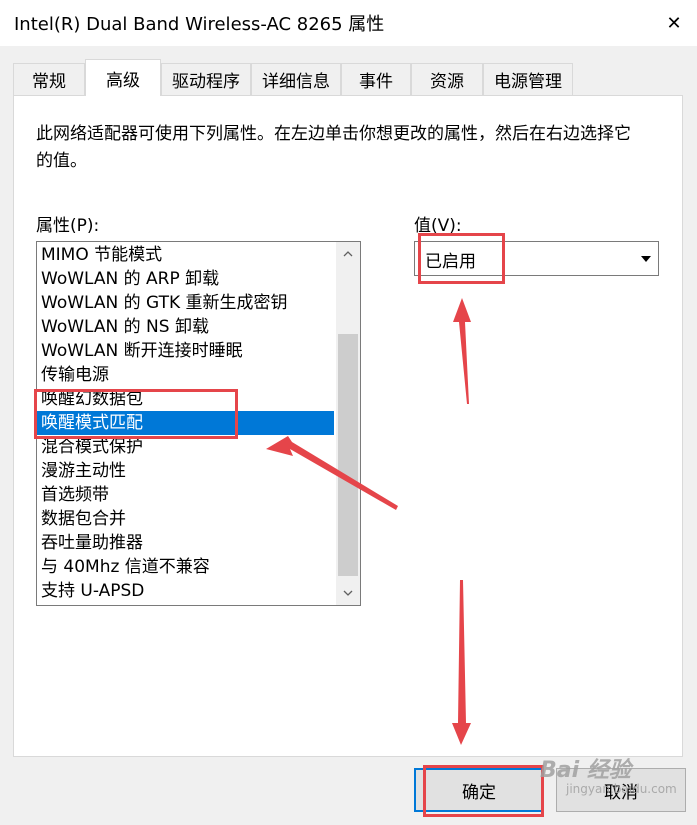 The image size is (697, 825). I want to click on description-text: 此网络适配器可使用下列属性。在左边单击你想更改的属性，然后在右边选择它的值。, so click(333, 147).